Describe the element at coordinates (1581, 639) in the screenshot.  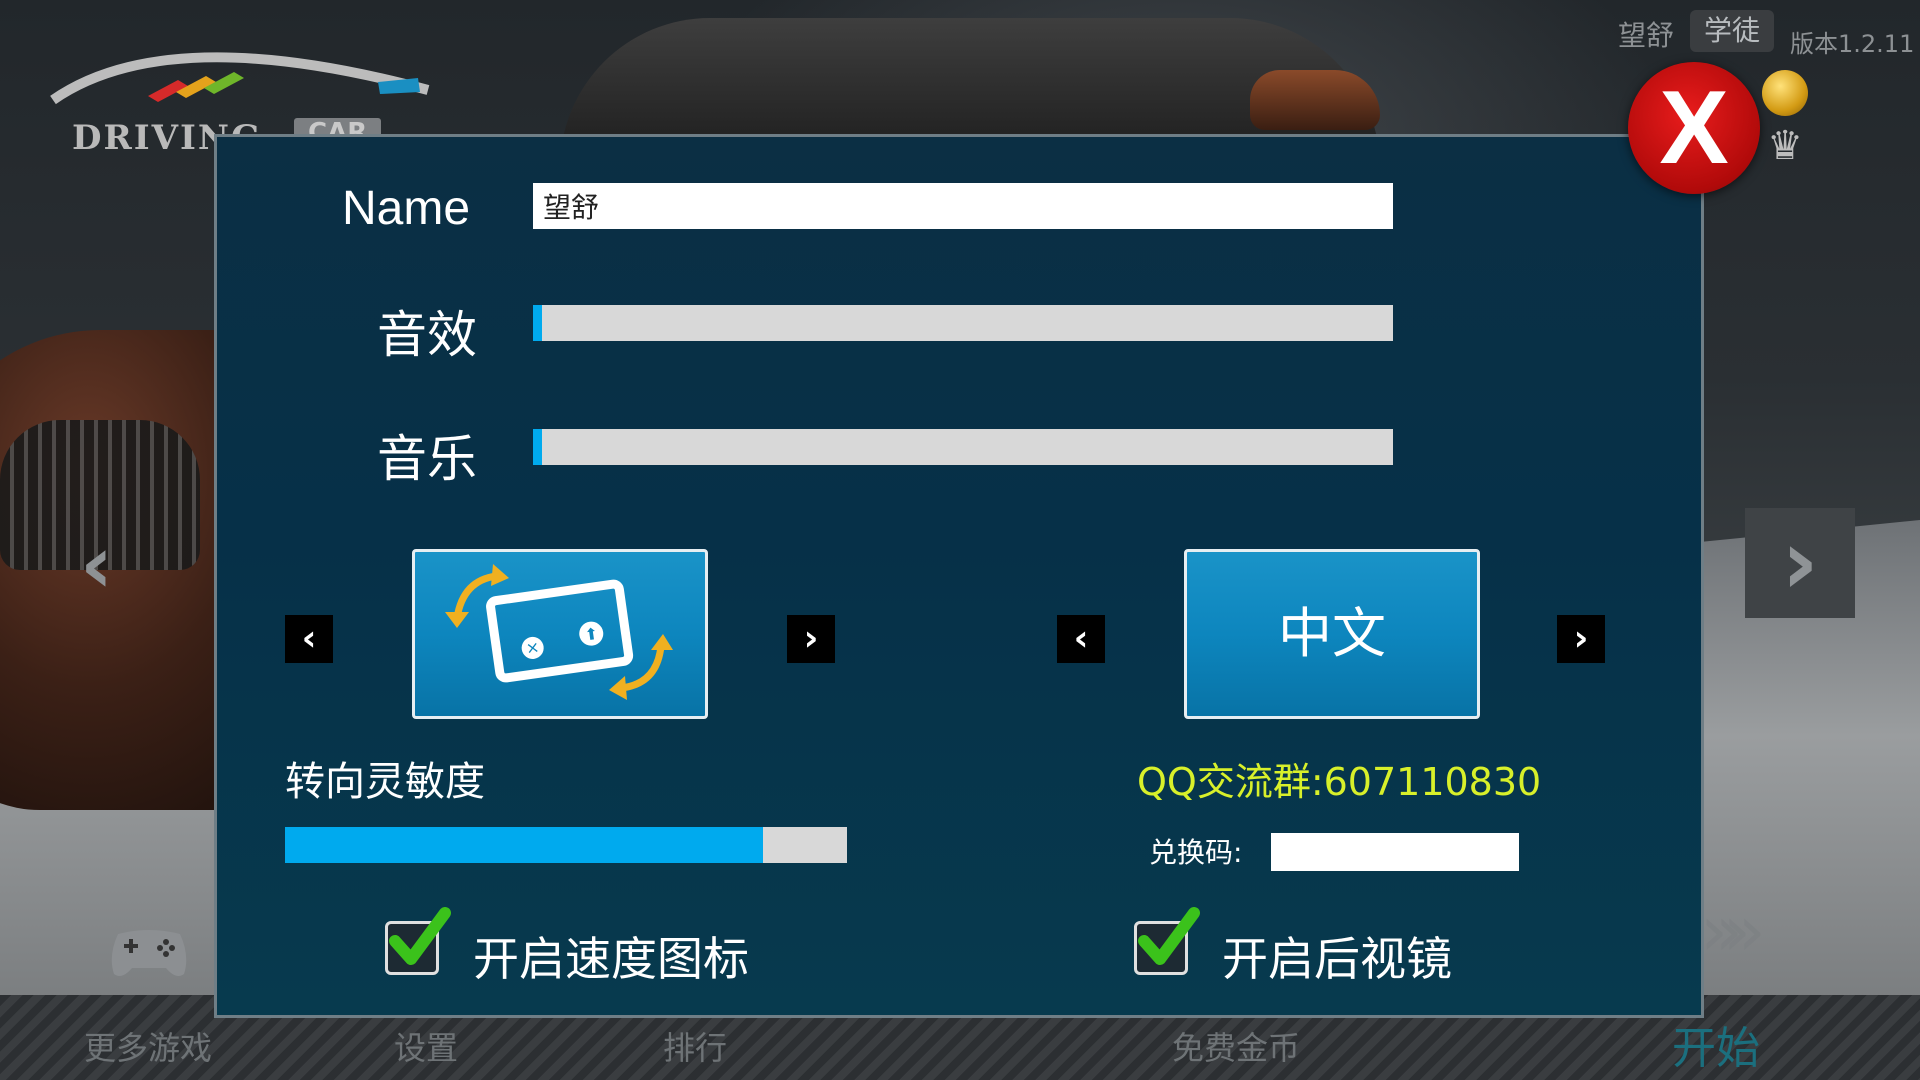
I see `language-next-button: ›` at that location.